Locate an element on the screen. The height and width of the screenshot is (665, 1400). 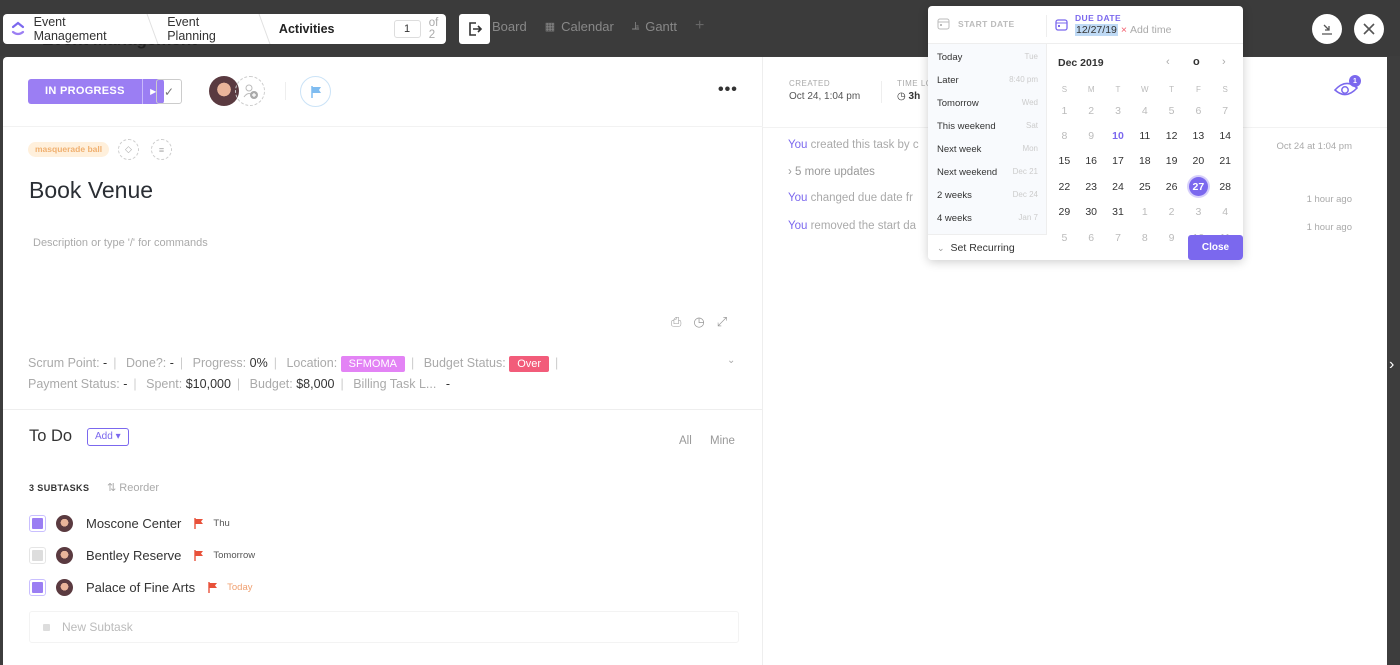
due-date-field: DUE DATE 12/27/19 × Add time is located at coordinates (1113, 24).